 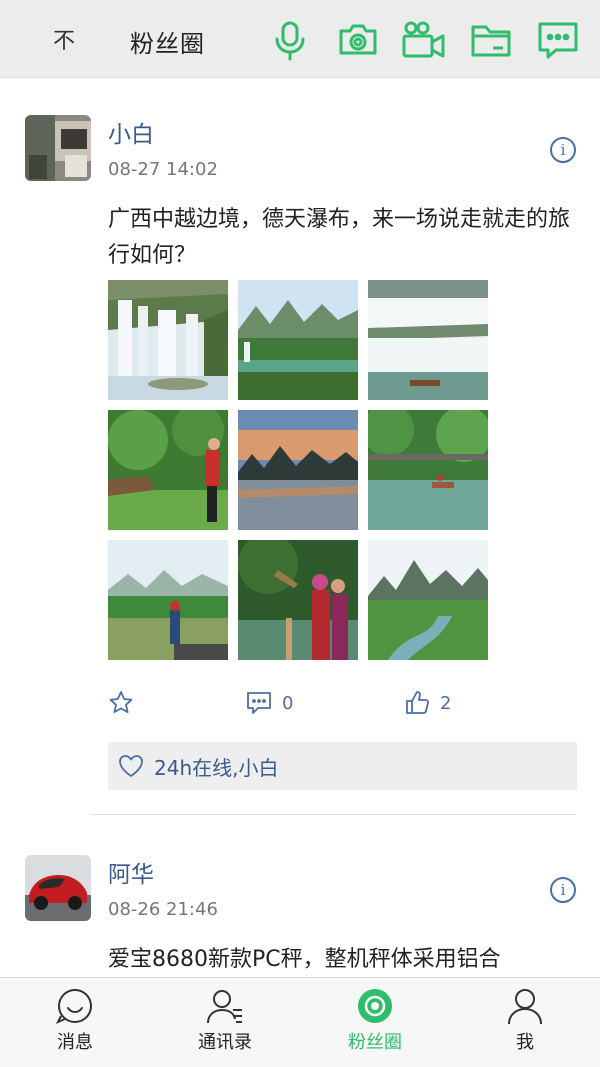 I want to click on nav-contacts: 通讯录, so click(x=225, y=1022).